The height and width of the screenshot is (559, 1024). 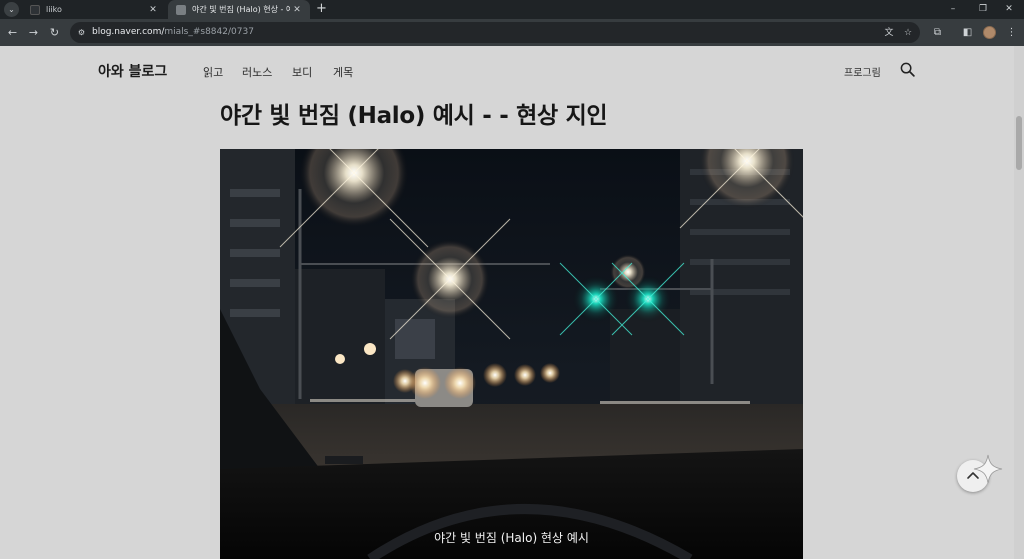 What do you see at coordinates (511, 538) in the screenshot?
I see `image-caption: 야간 빛 번짐 (Halo) 현상 예시` at bounding box center [511, 538].